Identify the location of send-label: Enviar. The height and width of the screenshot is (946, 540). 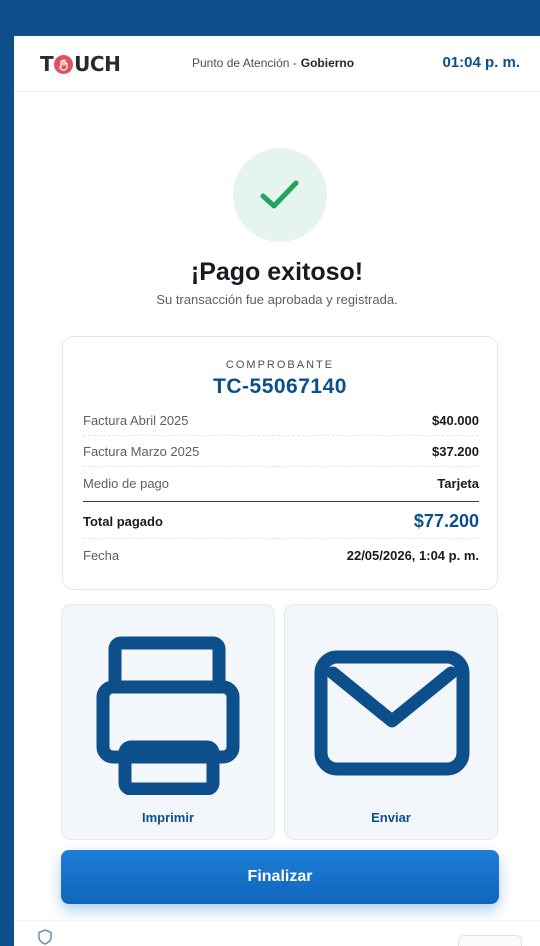
(391, 817).